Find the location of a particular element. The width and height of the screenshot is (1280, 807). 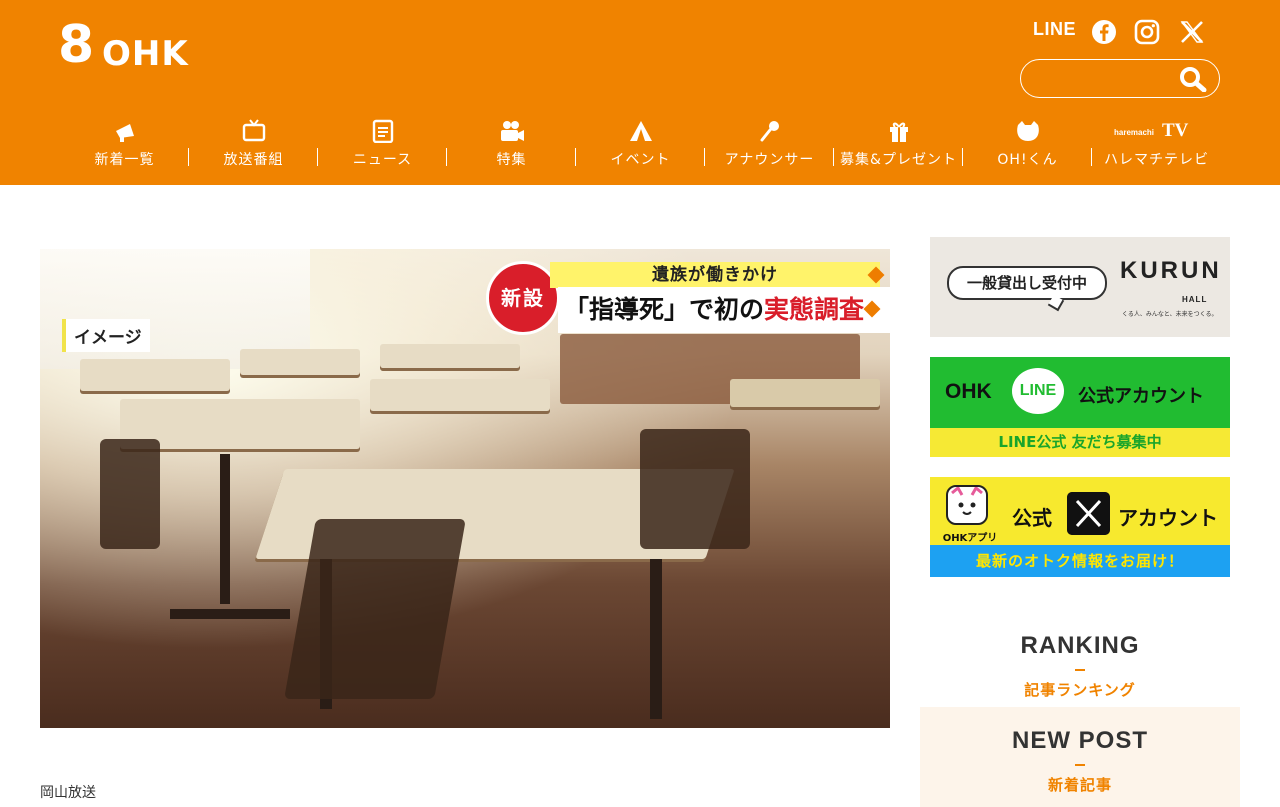

newpost-subtitle: 新着記事 is located at coordinates (1079, 785).